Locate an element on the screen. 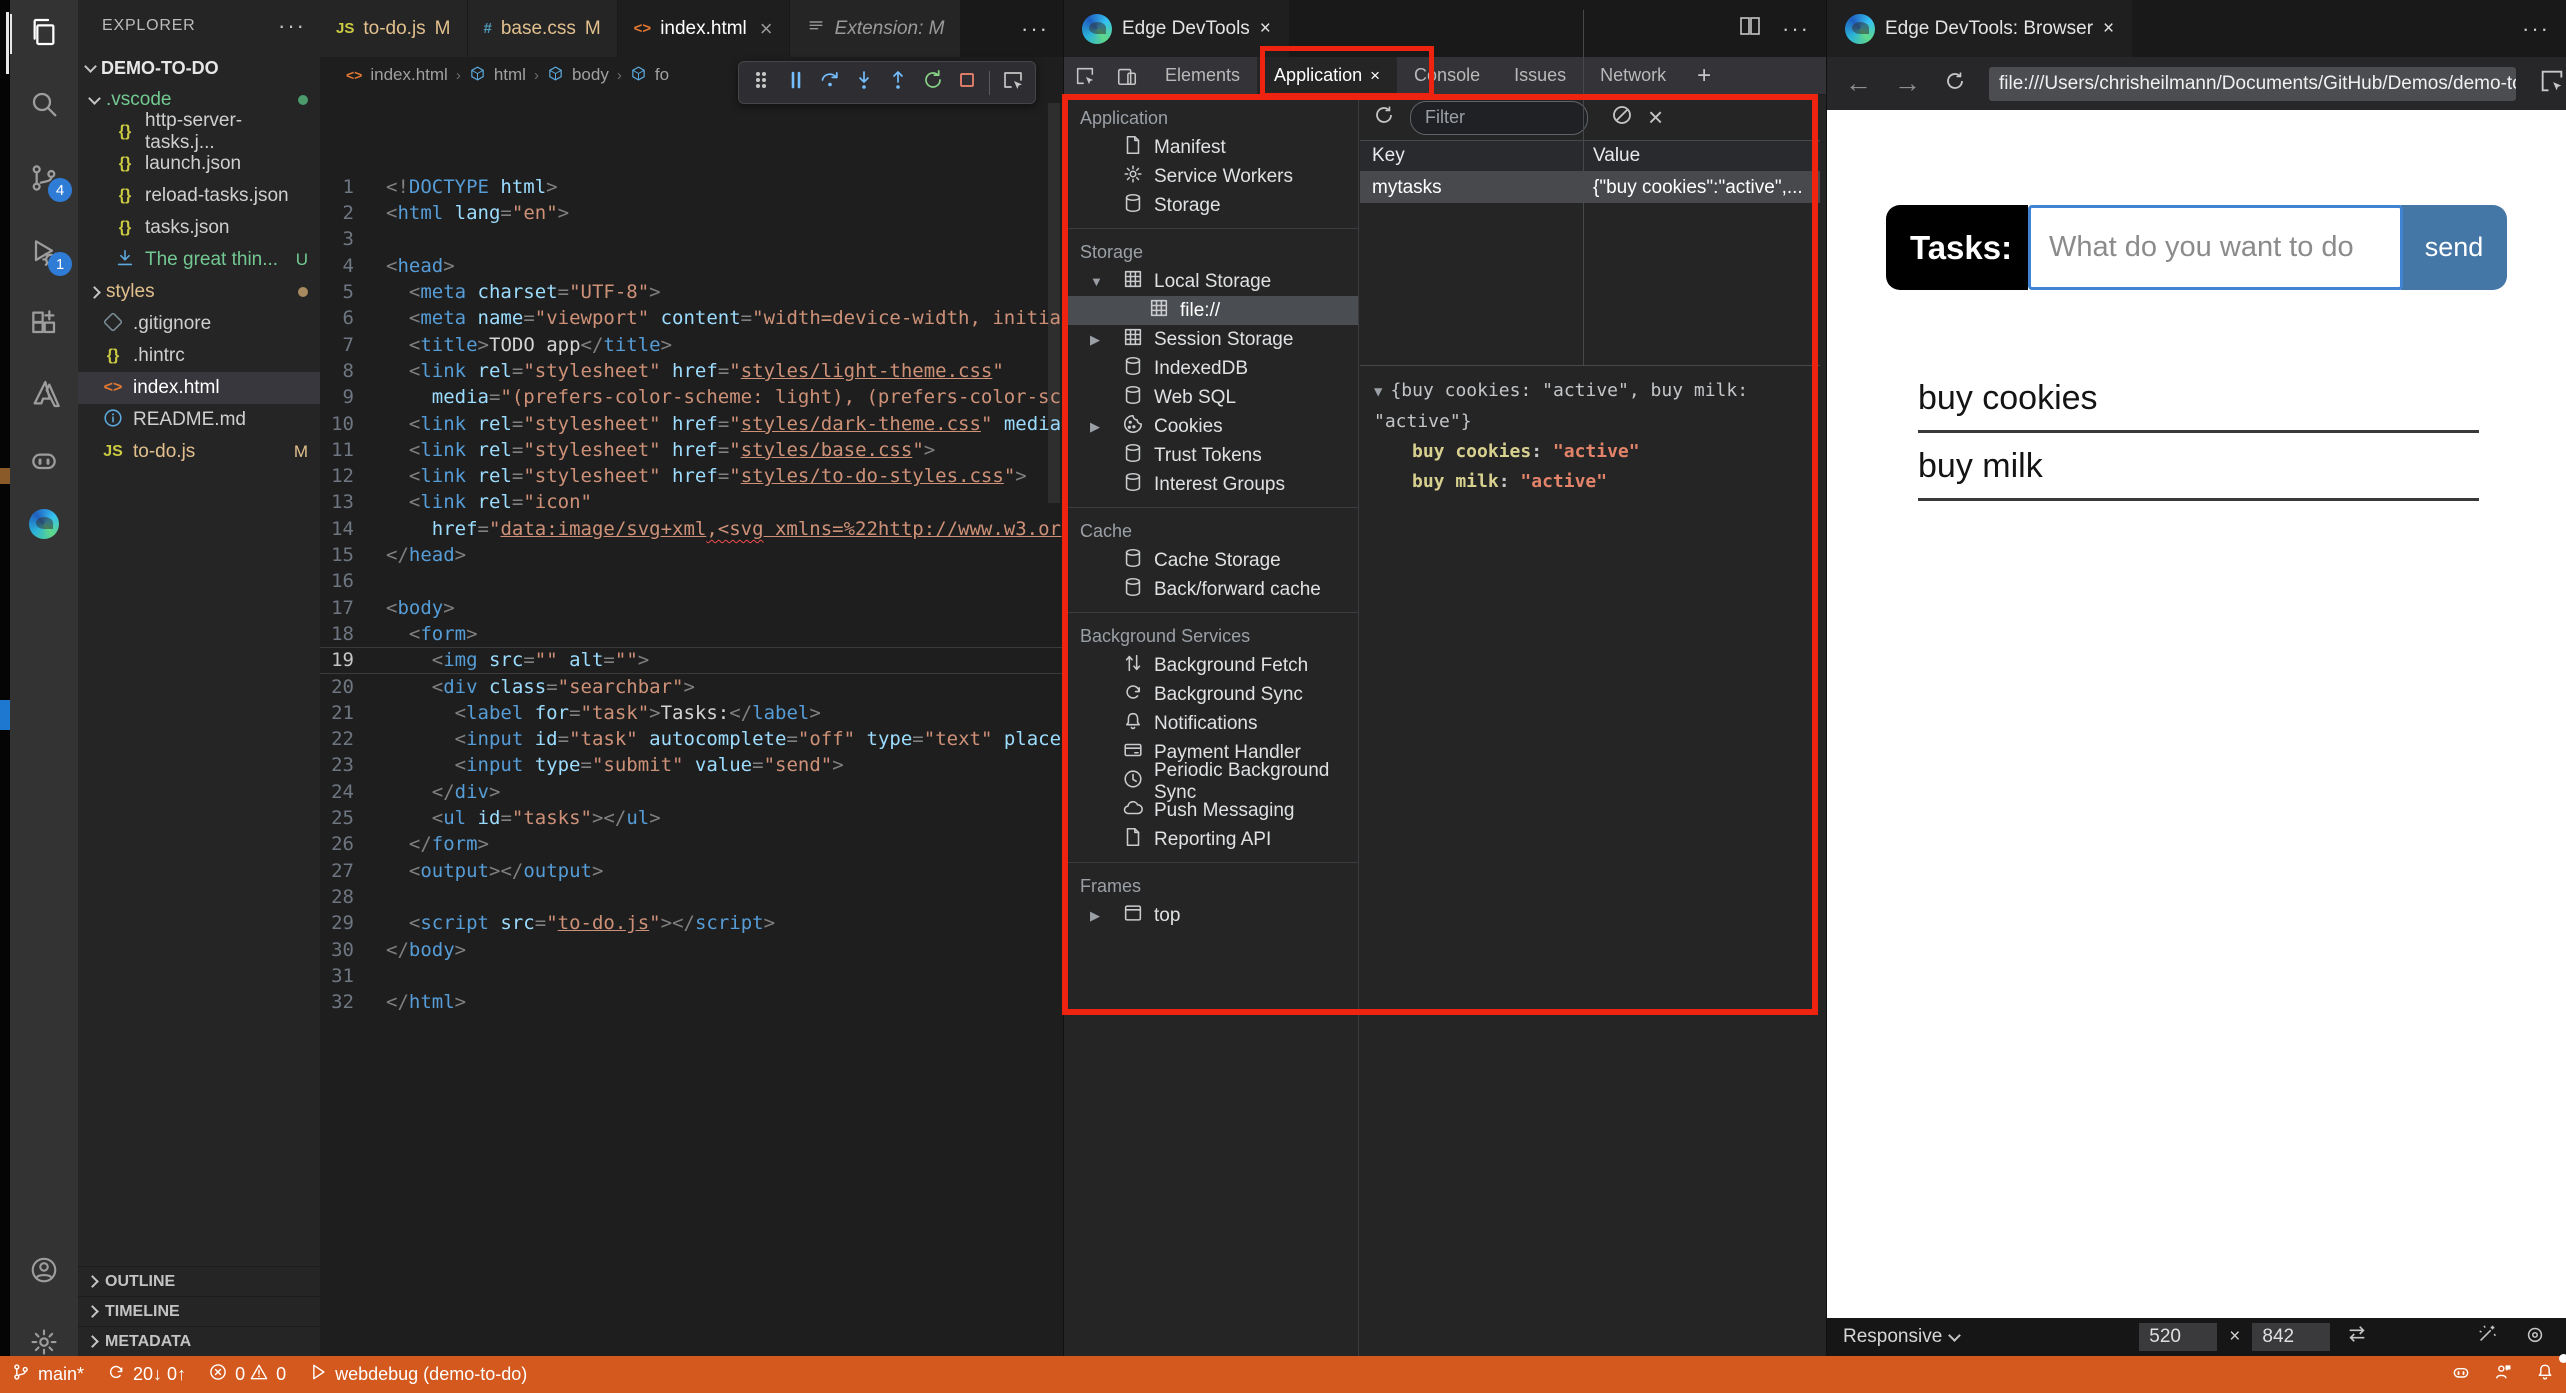 Image resolution: width=2566 pixels, height=1393 pixels. delete-selected-icon: × is located at coordinates (1655, 117).